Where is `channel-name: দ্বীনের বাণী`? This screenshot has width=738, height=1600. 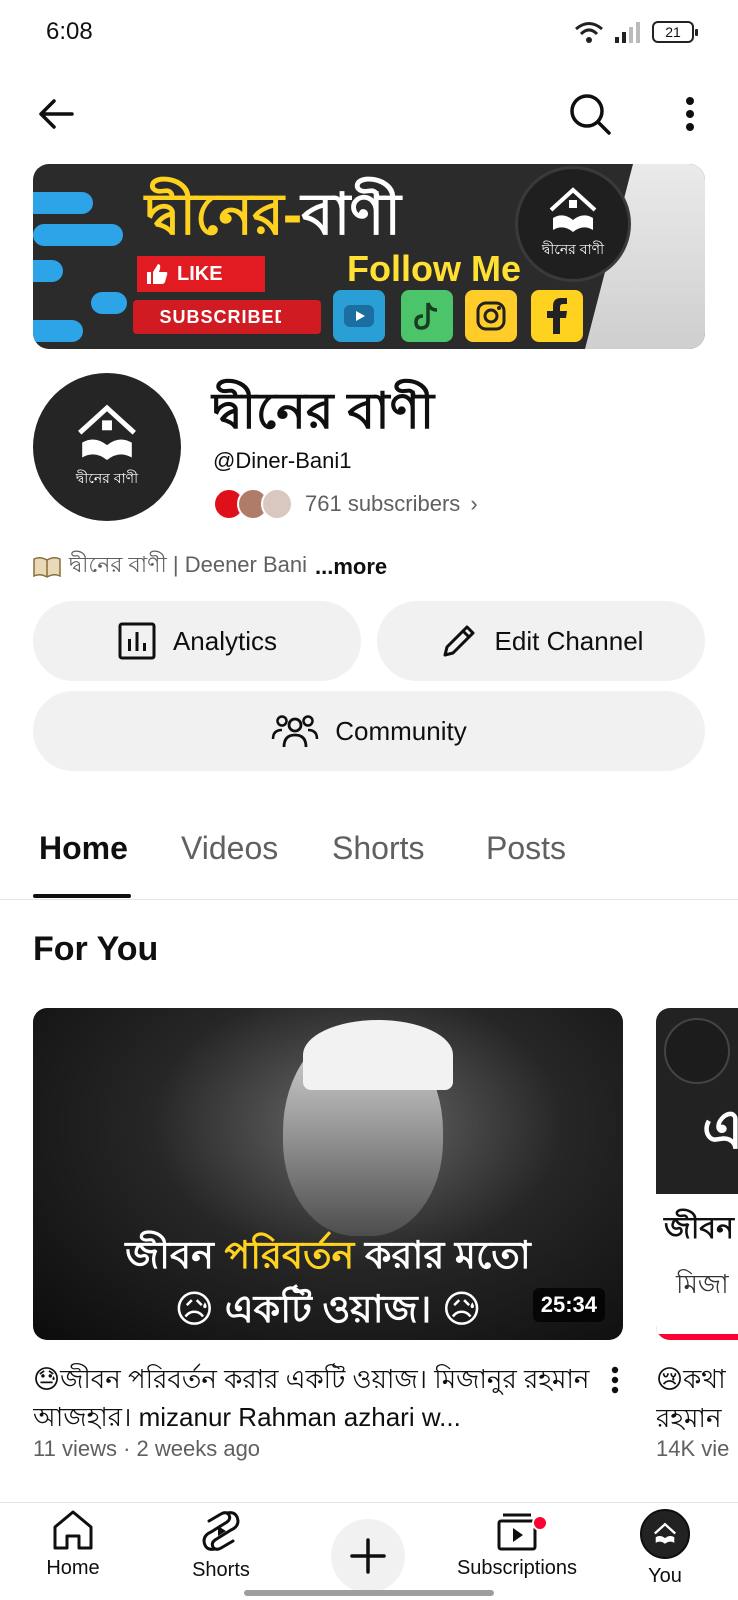
channel-name: দ্বীনের বাণী is located at coordinates (323, 411).